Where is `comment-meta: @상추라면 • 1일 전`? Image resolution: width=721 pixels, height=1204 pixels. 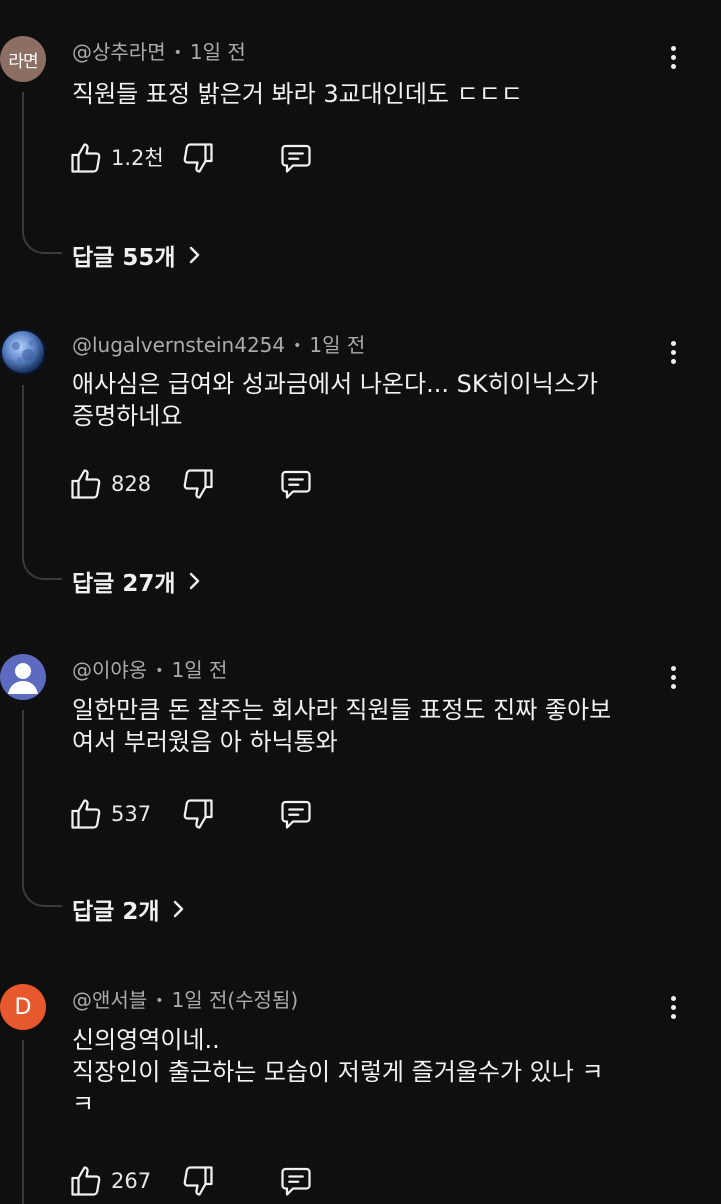
comment-meta: @상추라면 • 1일 전 is located at coordinates (159, 50).